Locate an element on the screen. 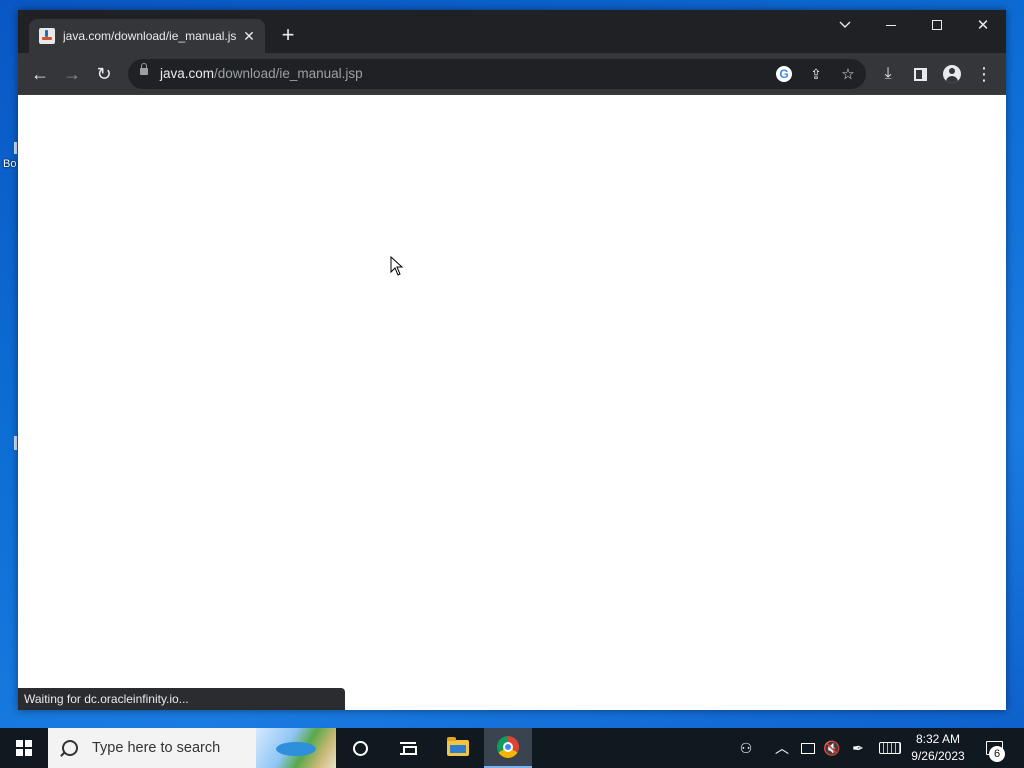 The width and height of the screenshot is (1024, 768). tab-search-button is located at coordinates (845, 25).